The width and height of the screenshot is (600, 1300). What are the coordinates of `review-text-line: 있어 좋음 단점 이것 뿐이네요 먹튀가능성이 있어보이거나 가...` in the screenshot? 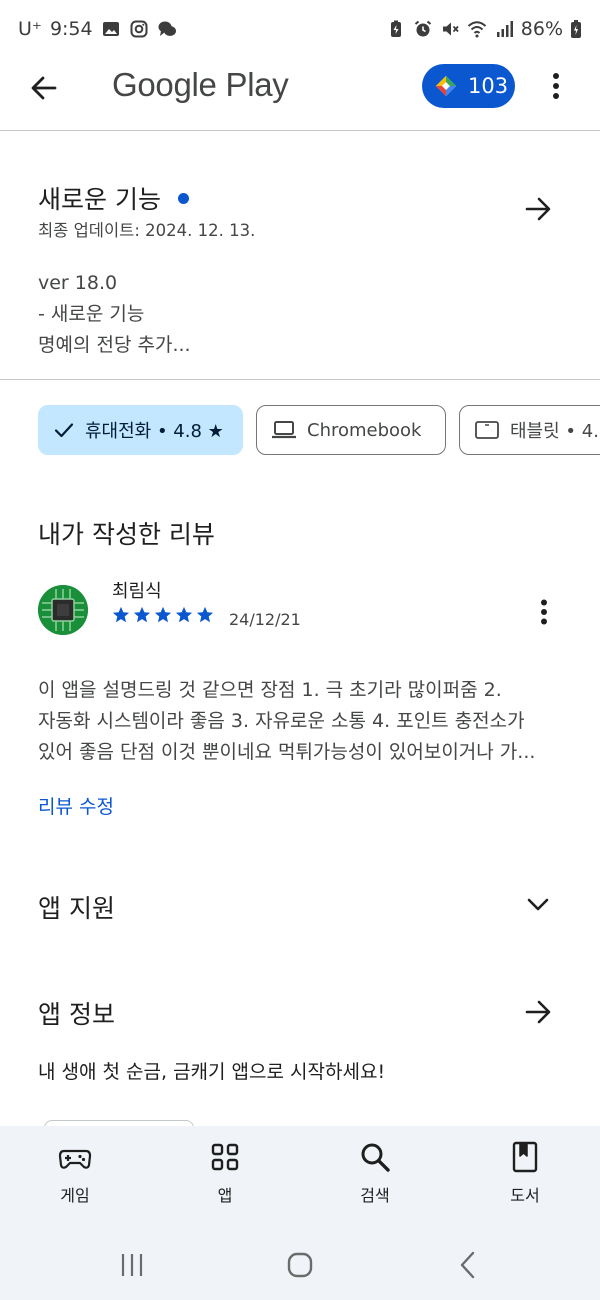 It's located at (287, 752).